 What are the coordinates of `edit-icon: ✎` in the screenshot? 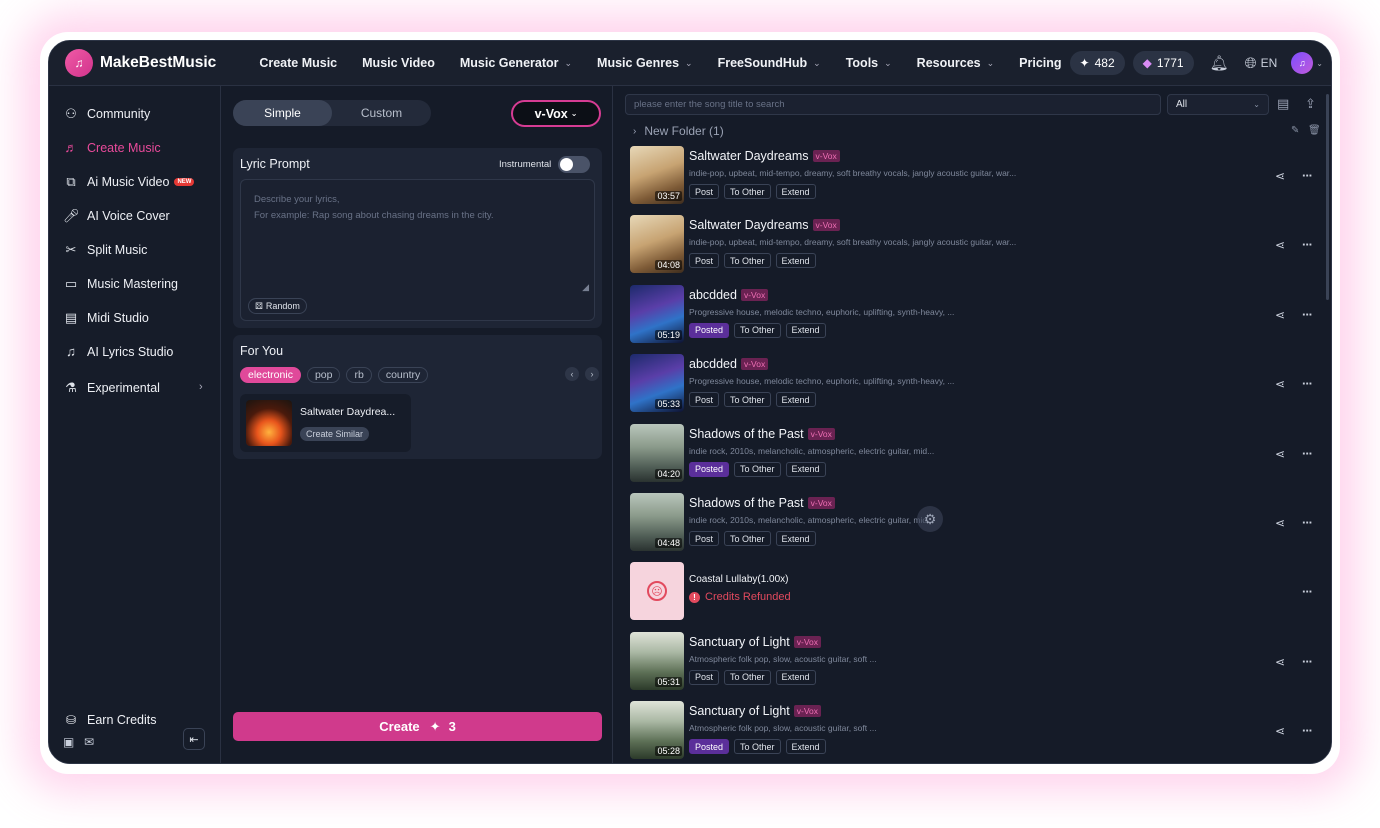 It's located at (1295, 130).